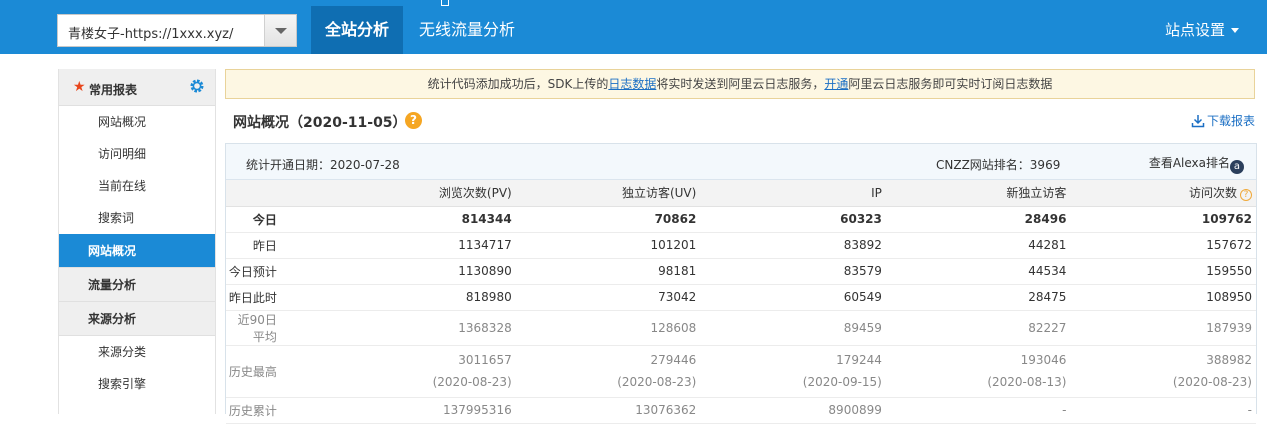 Image resolution: width=1267 pixels, height=424 pixels. I want to click on gear-icon, so click(197, 86).